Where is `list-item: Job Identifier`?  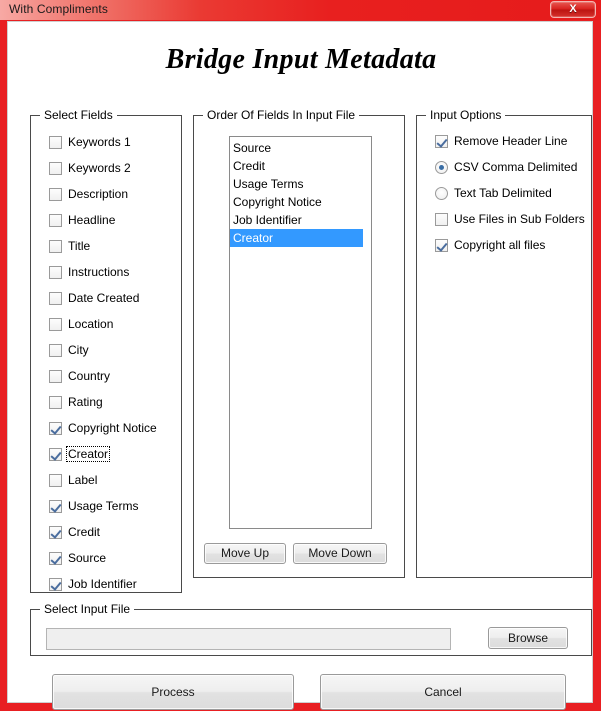 list-item: Job Identifier is located at coordinates (300, 220).